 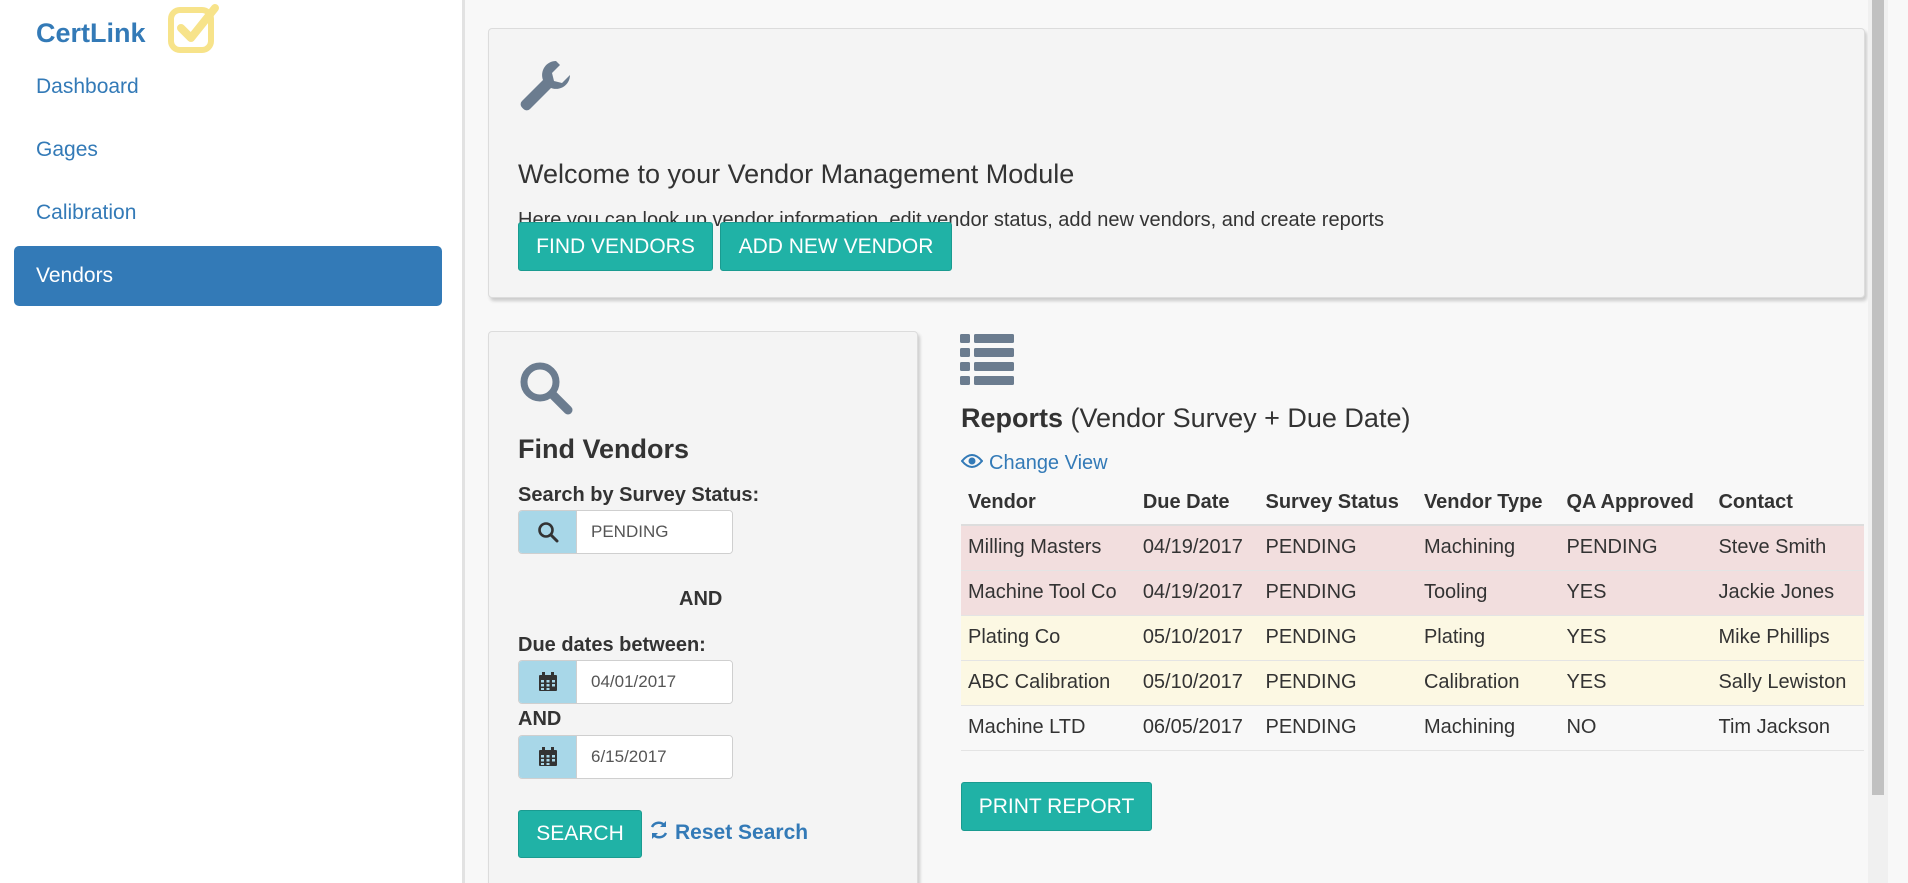 I want to click on table-cell: Sally Lewiston, so click(x=1787, y=683).